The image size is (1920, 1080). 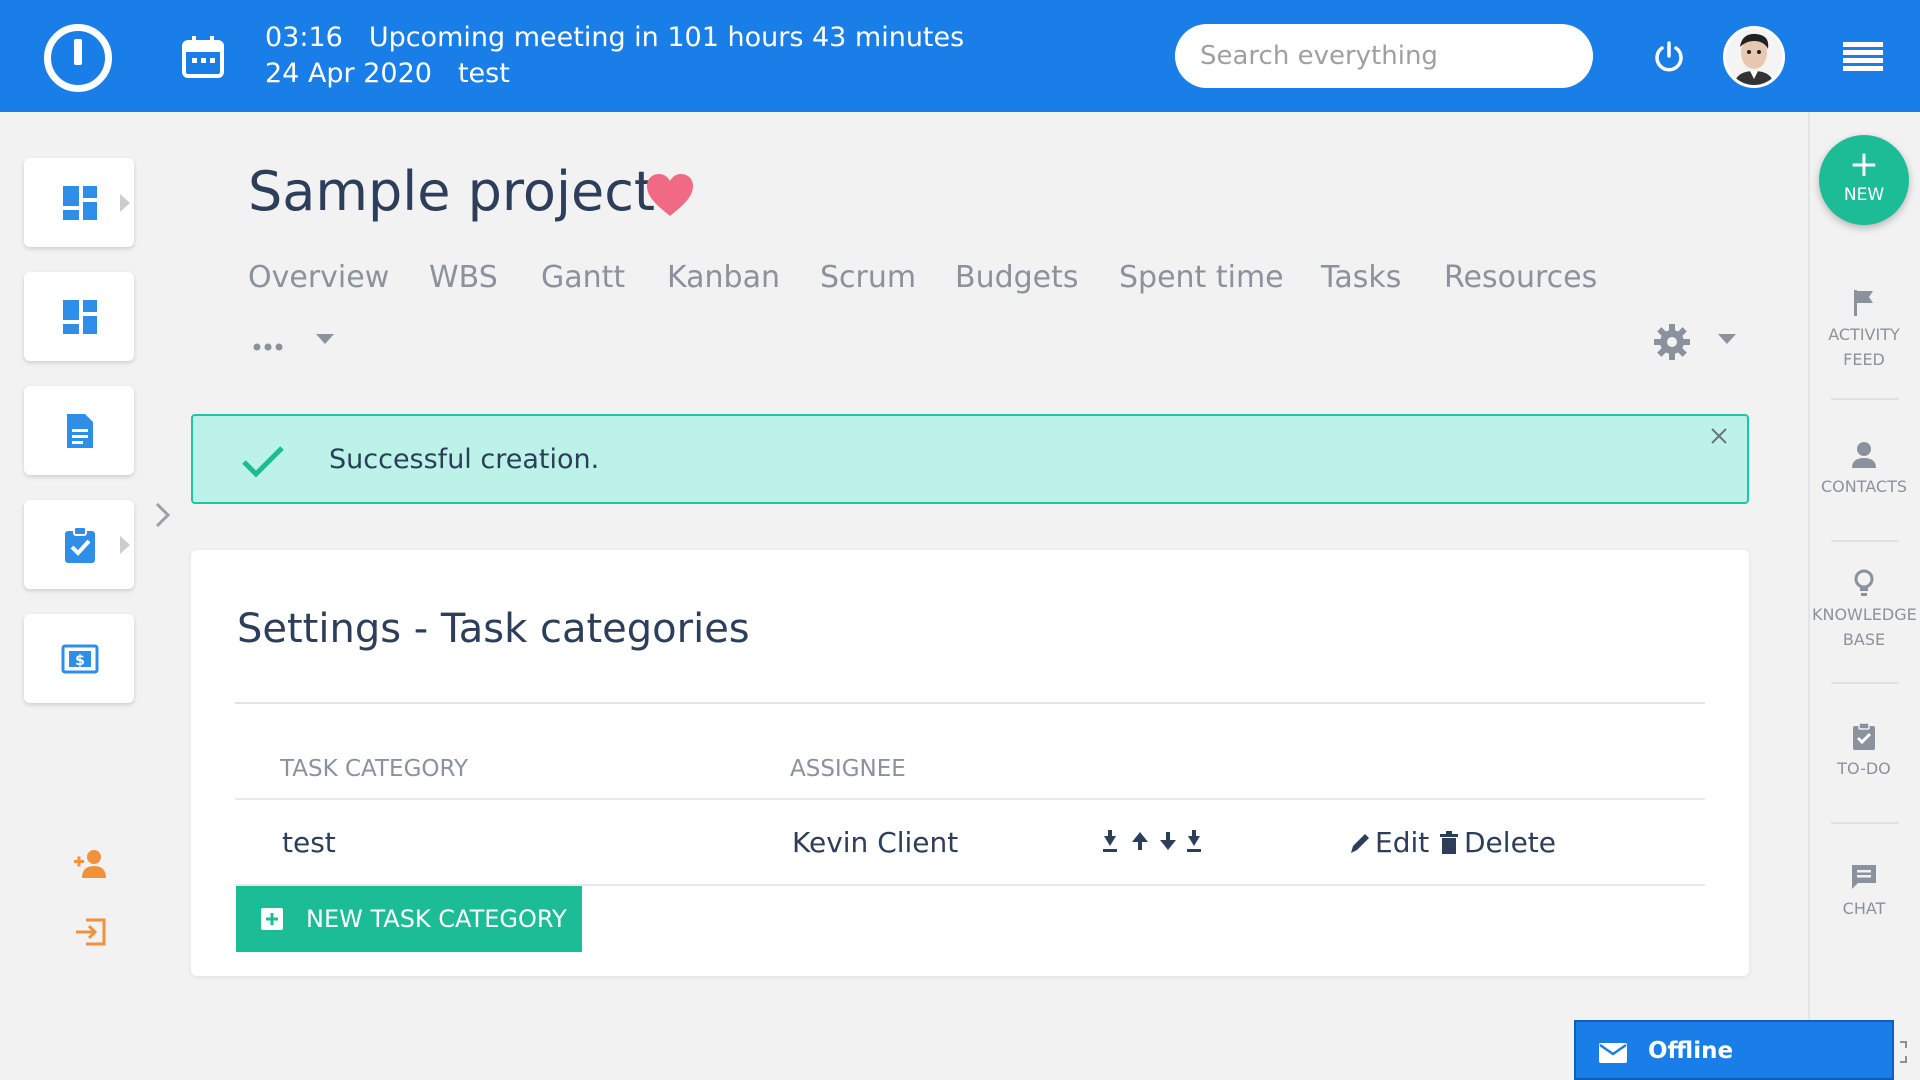 What do you see at coordinates (1864, 891) in the screenshot?
I see `sidebar-item-chat: Chat` at bounding box center [1864, 891].